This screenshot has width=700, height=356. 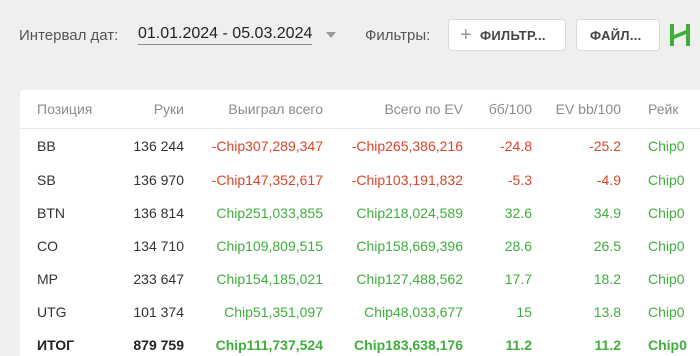 What do you see at coordinates (660, 109) in the screenshot?
I see `header-rake: Рейк` at bounding box center [660, 109].